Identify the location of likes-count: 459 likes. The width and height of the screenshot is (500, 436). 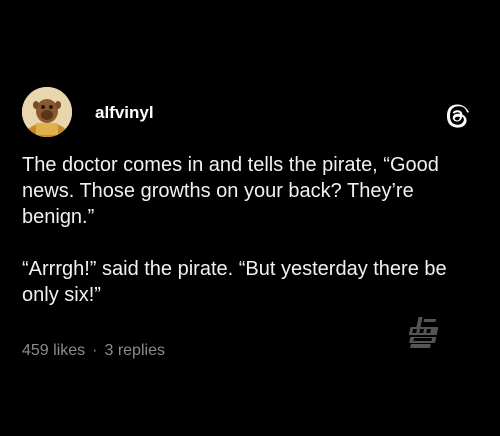
(53, 351).